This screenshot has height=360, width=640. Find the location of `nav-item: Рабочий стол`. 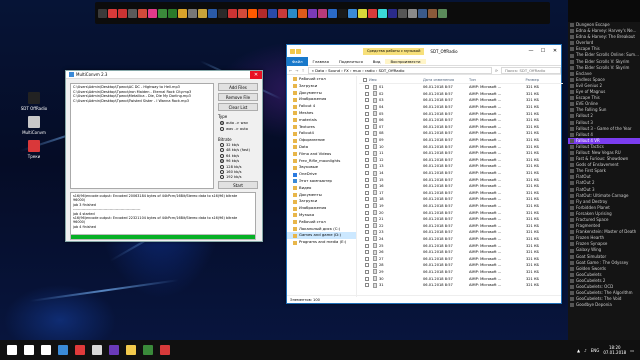

nav-item: Рабочий стол is located at coordinates (321, 79).